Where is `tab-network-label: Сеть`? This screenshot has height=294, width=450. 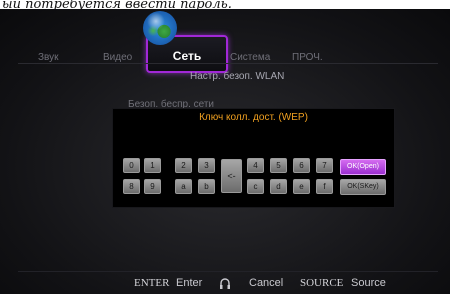
tab-network-label: Сеть is located at coordinates (187, 56).